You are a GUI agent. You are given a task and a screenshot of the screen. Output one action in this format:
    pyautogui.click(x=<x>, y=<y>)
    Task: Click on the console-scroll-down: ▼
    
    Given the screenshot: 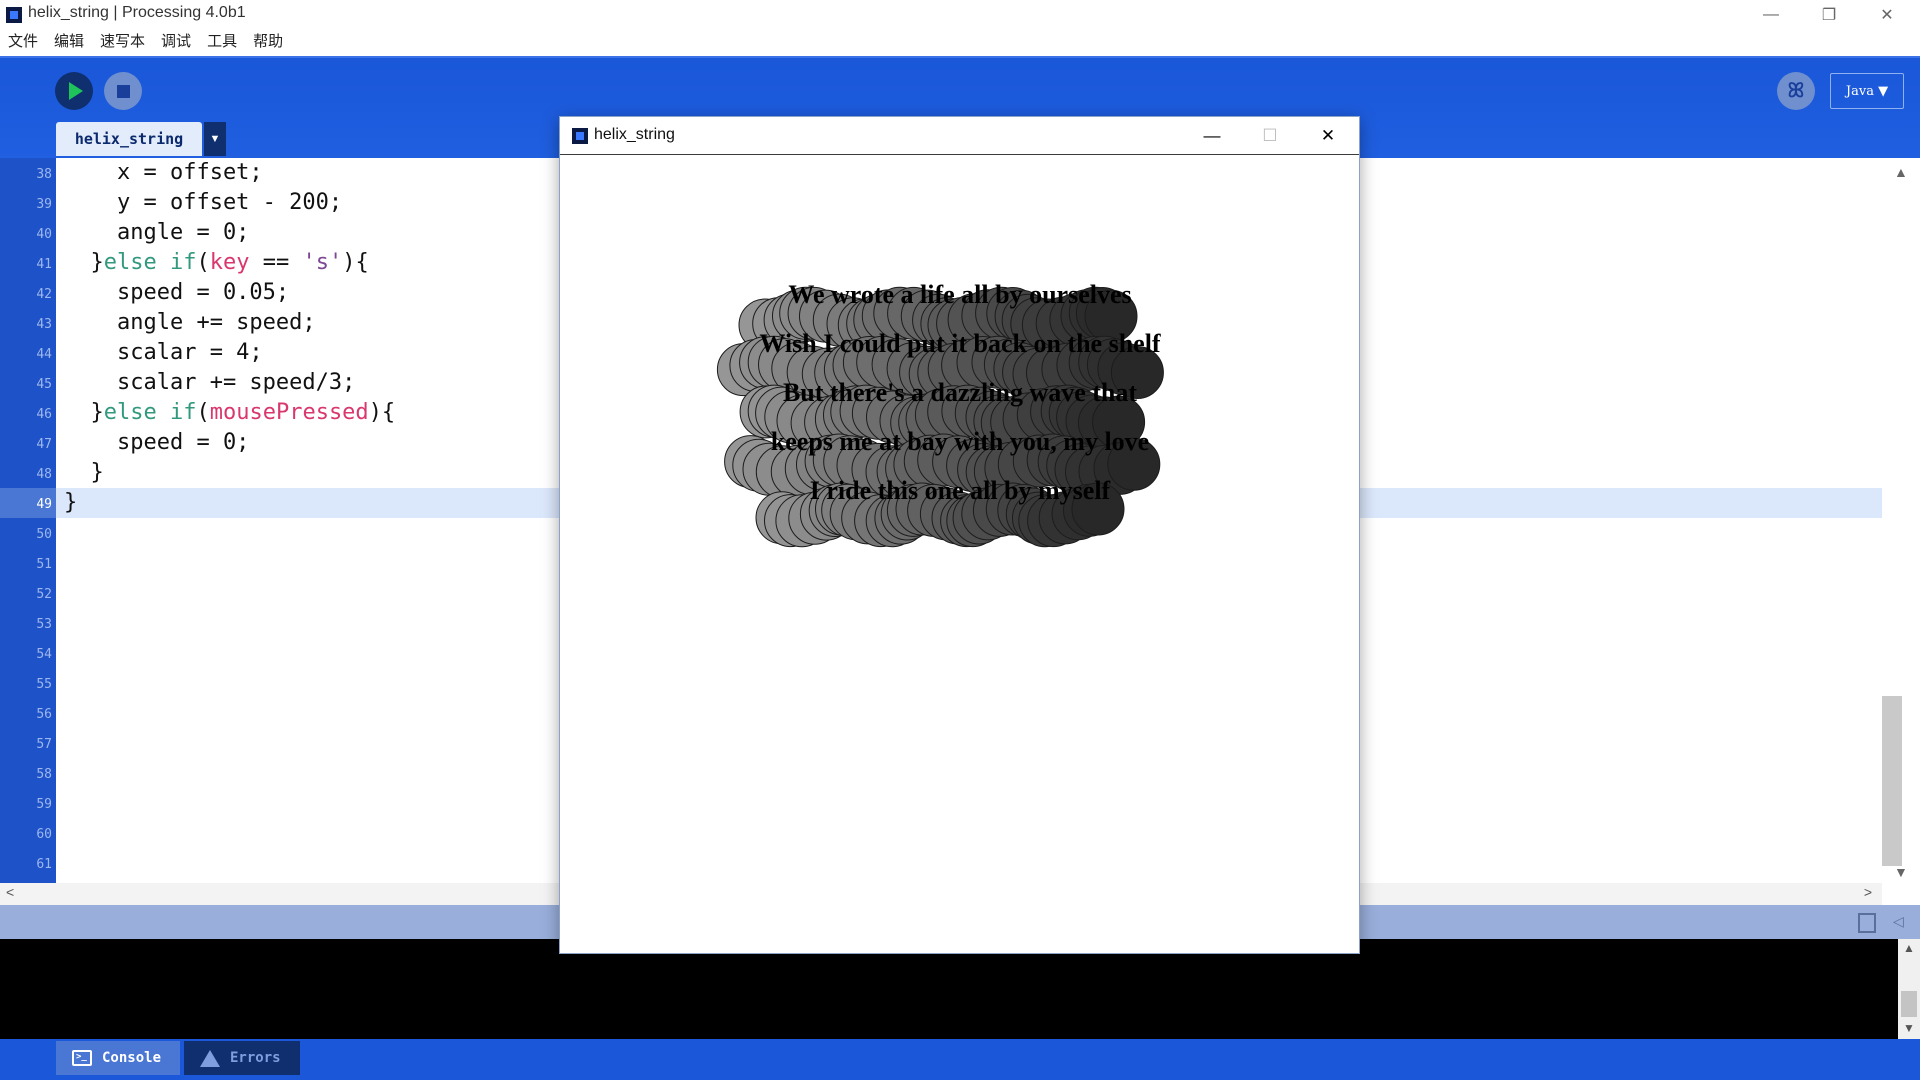 What is the action you would take?
    pyautogui.click(x=1909, y=1028)
    